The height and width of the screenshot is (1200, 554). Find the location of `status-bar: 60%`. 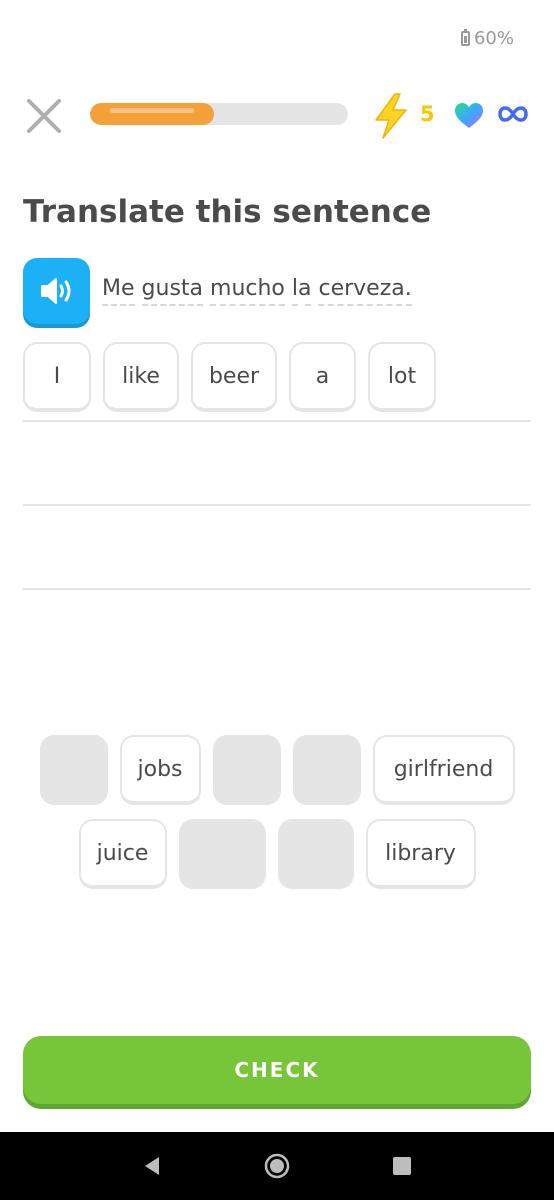

status-bar: 60% is located at coordinates (487, 38).